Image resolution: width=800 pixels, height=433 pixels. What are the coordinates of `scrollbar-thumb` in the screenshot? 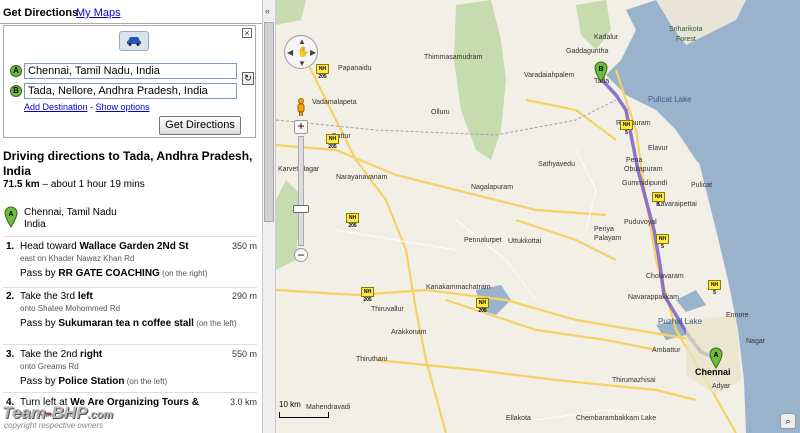 It's located at (269, 122).